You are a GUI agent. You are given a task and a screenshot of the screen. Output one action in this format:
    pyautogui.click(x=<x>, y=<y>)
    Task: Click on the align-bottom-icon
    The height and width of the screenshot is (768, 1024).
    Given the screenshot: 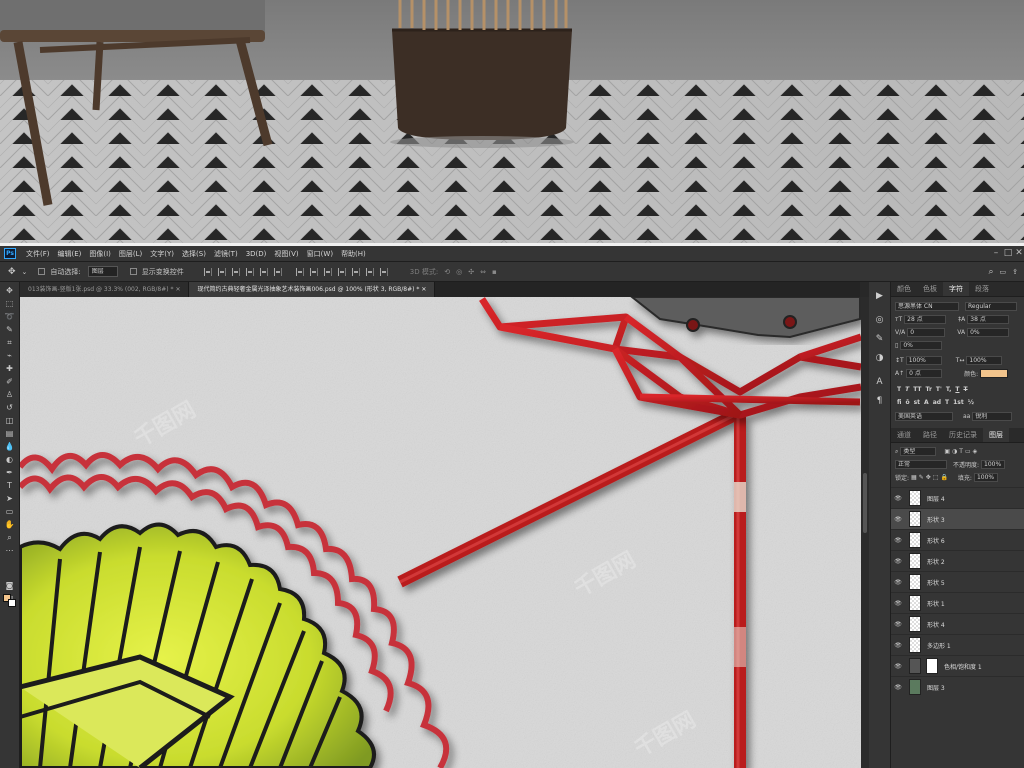 What is the action you would take?
    pyautogui.click(x=235, y=271)
    